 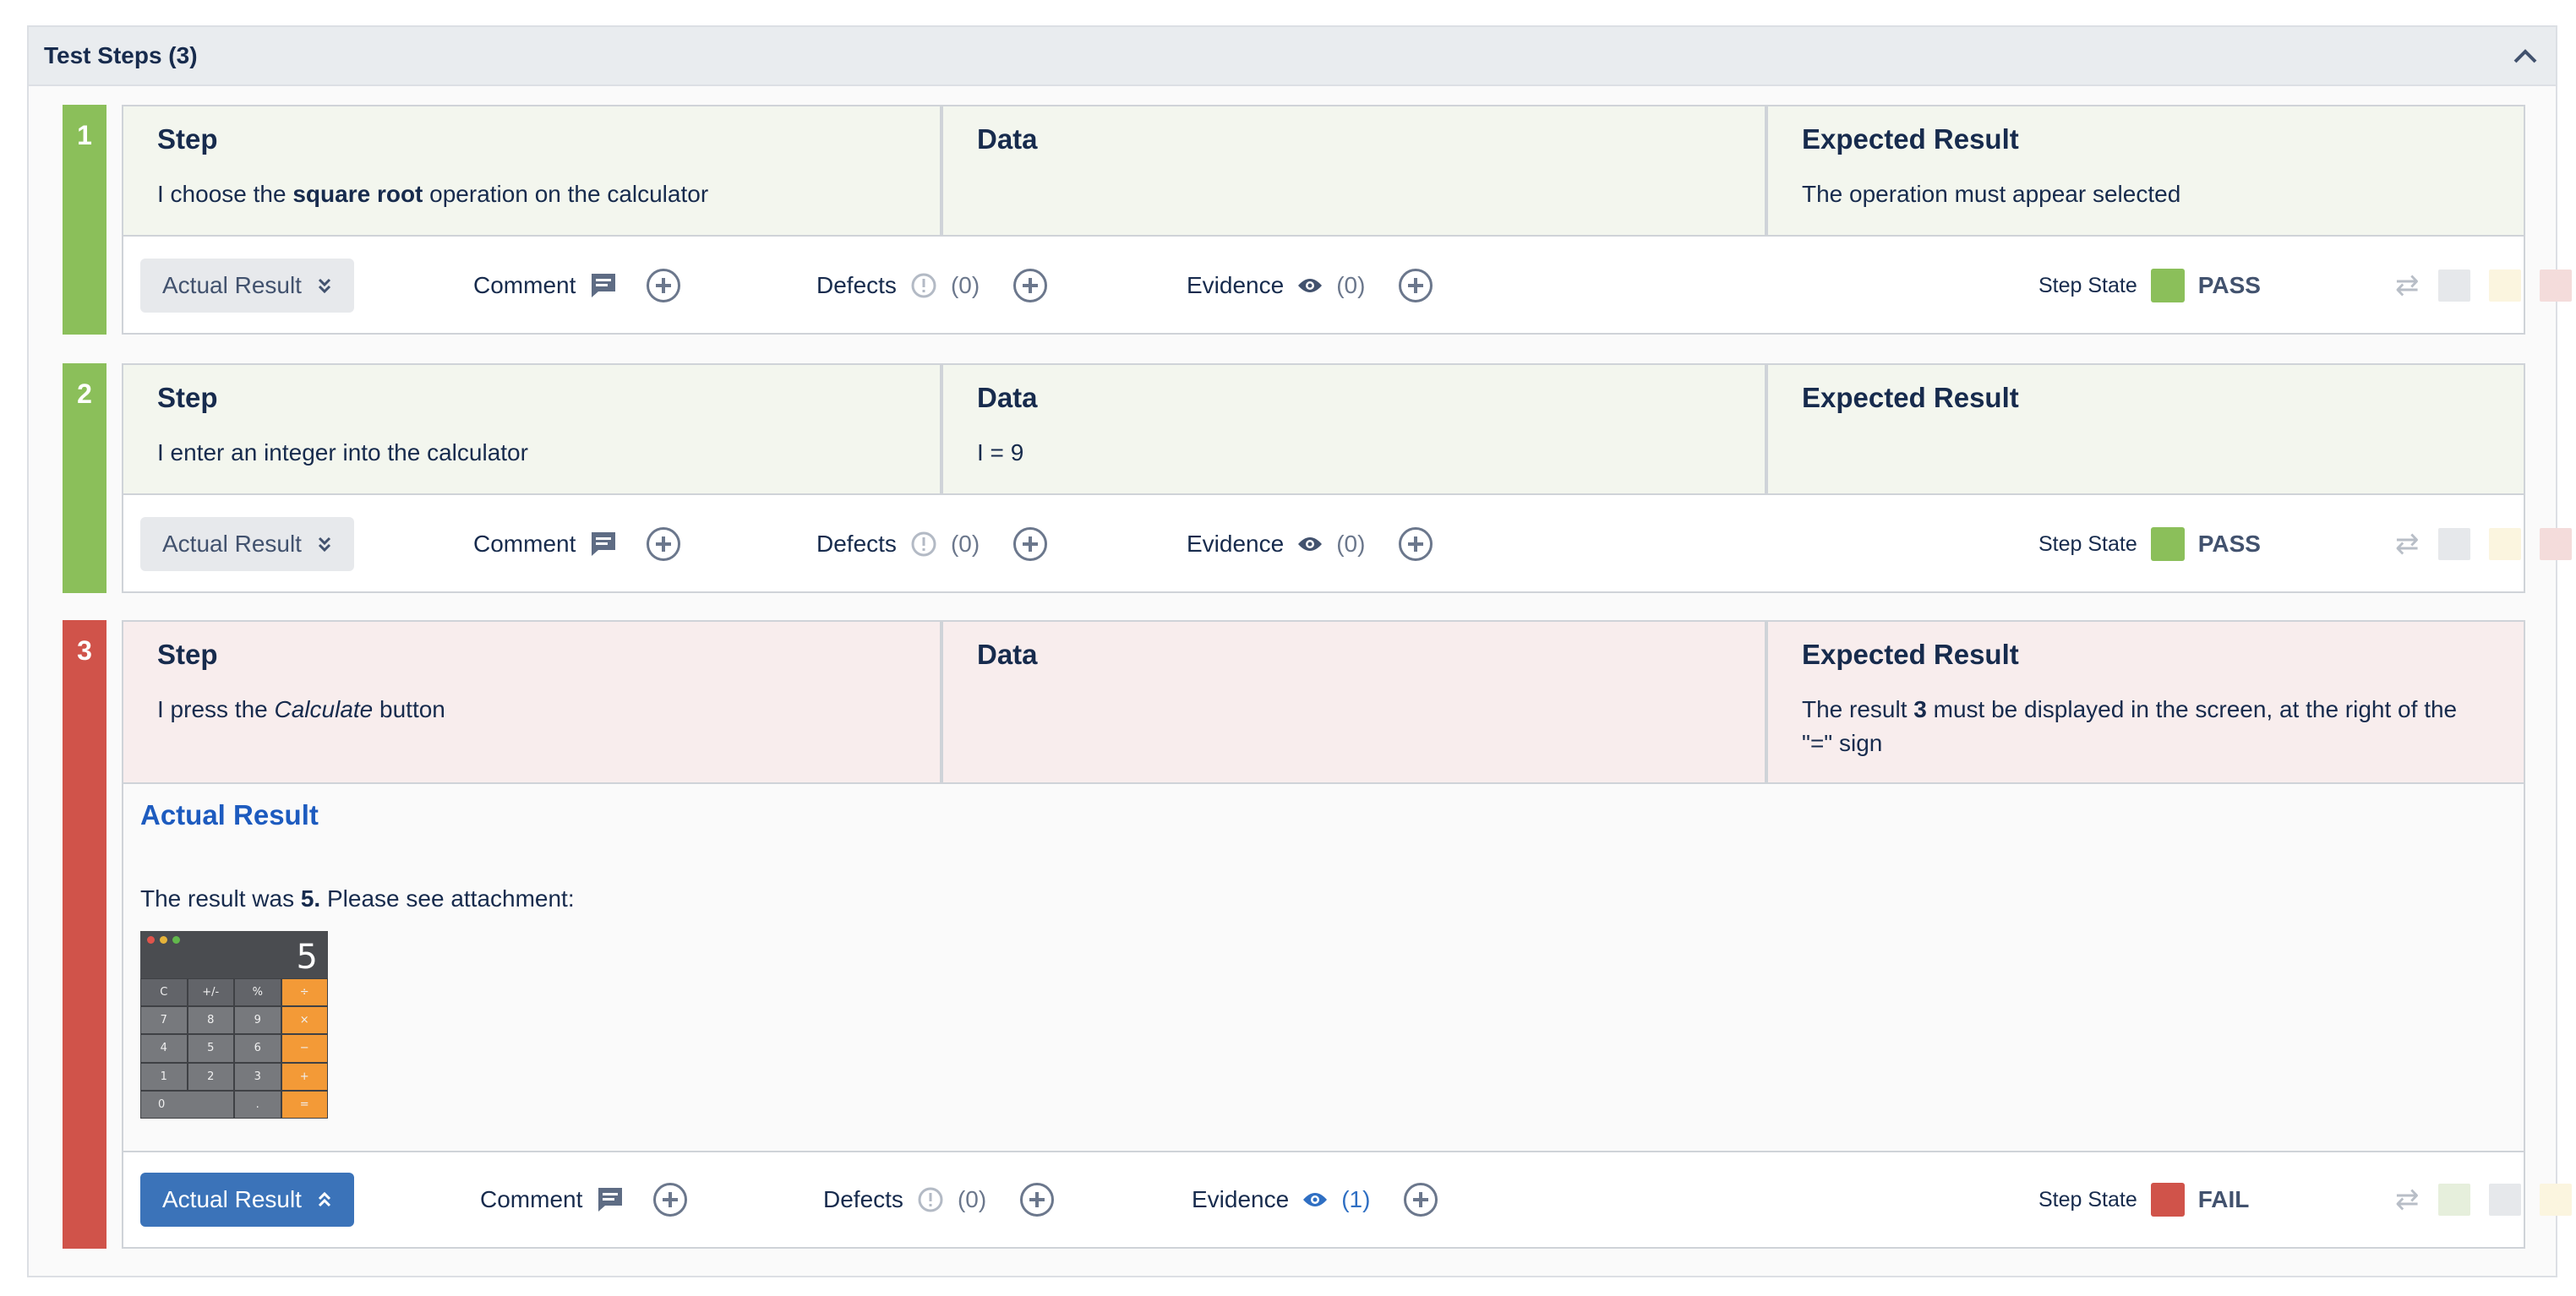 I want to click on chevron-double-down-icon, so click(x=324, y=286).